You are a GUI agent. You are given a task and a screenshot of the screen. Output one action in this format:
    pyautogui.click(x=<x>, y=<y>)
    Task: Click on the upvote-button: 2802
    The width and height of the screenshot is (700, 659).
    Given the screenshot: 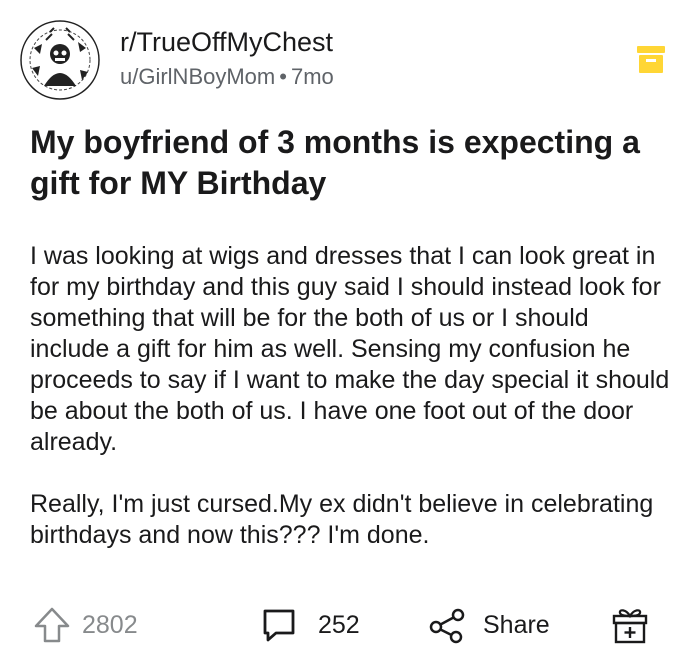 What is the action you would take?
    pyautogui.click(x=85, y=625)
    